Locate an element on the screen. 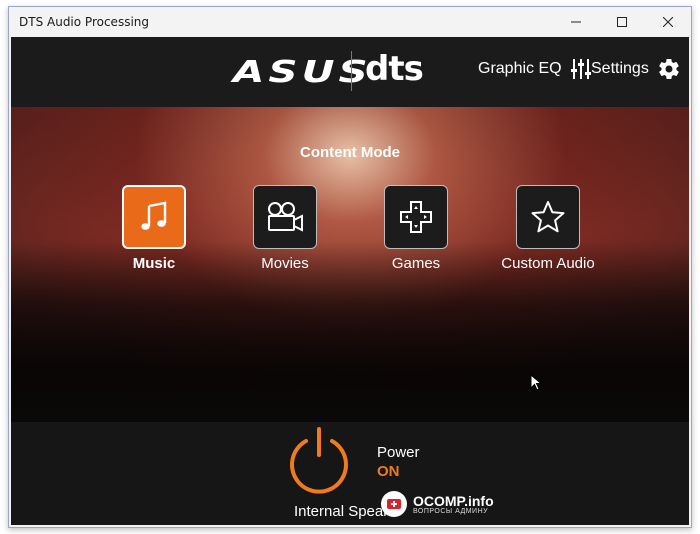  mode-games: Games is located at coordinates (416, 228).